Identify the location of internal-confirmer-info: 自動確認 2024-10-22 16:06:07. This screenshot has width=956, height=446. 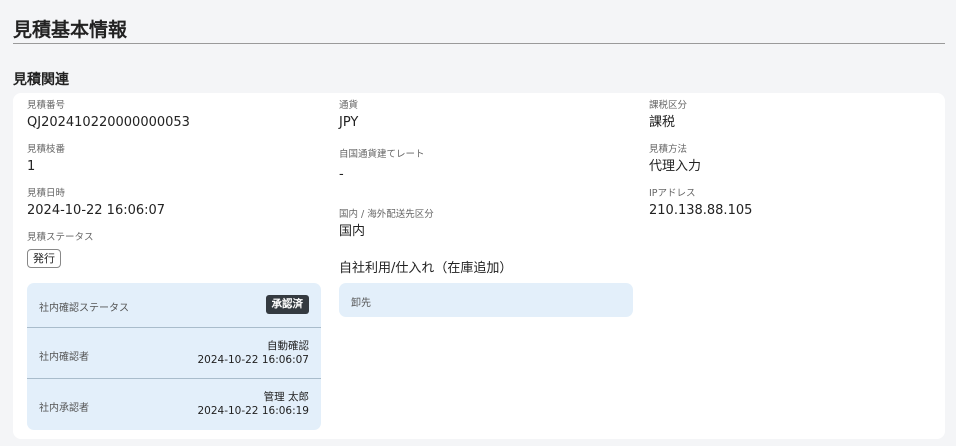
(253, 353).